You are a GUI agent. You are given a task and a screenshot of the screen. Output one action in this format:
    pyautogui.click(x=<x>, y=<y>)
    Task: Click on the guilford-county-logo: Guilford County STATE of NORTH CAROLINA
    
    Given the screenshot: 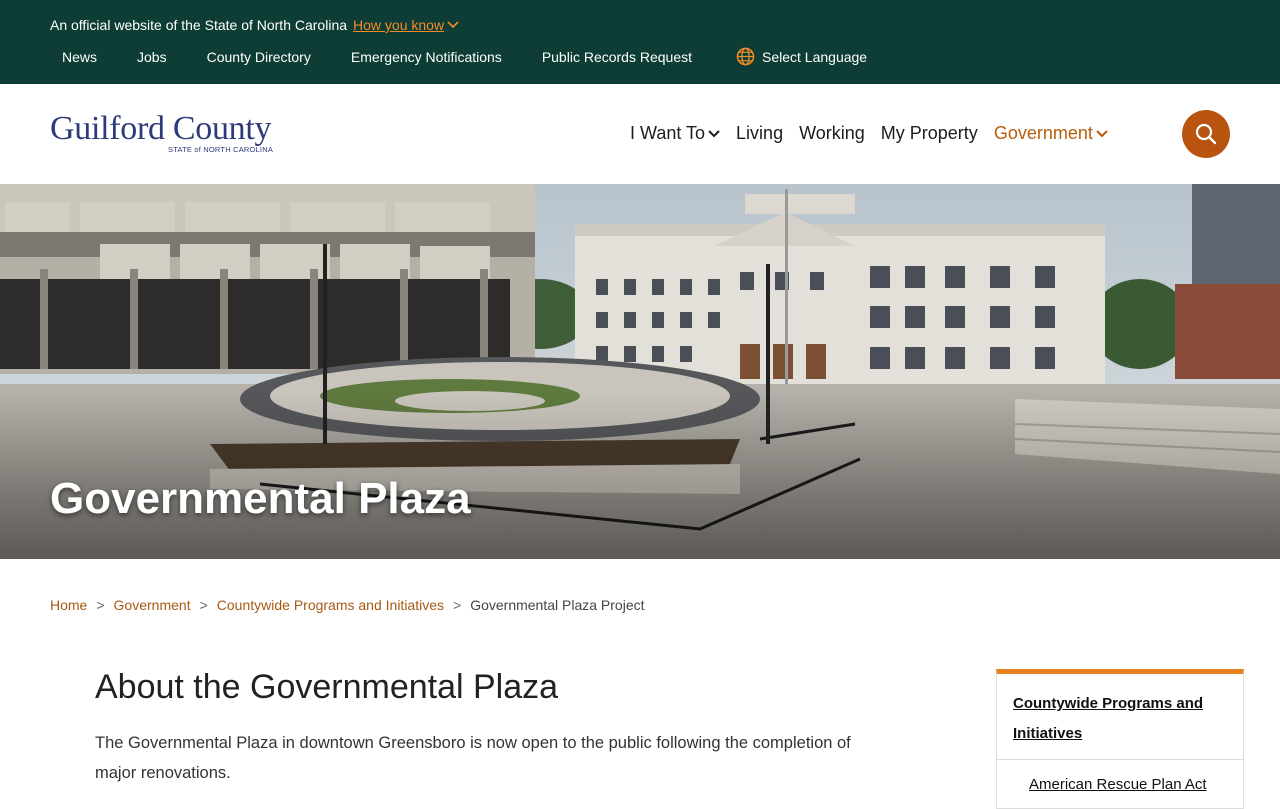 What is the action you would take?
    pyautogui.click(x=180, y=134)
    